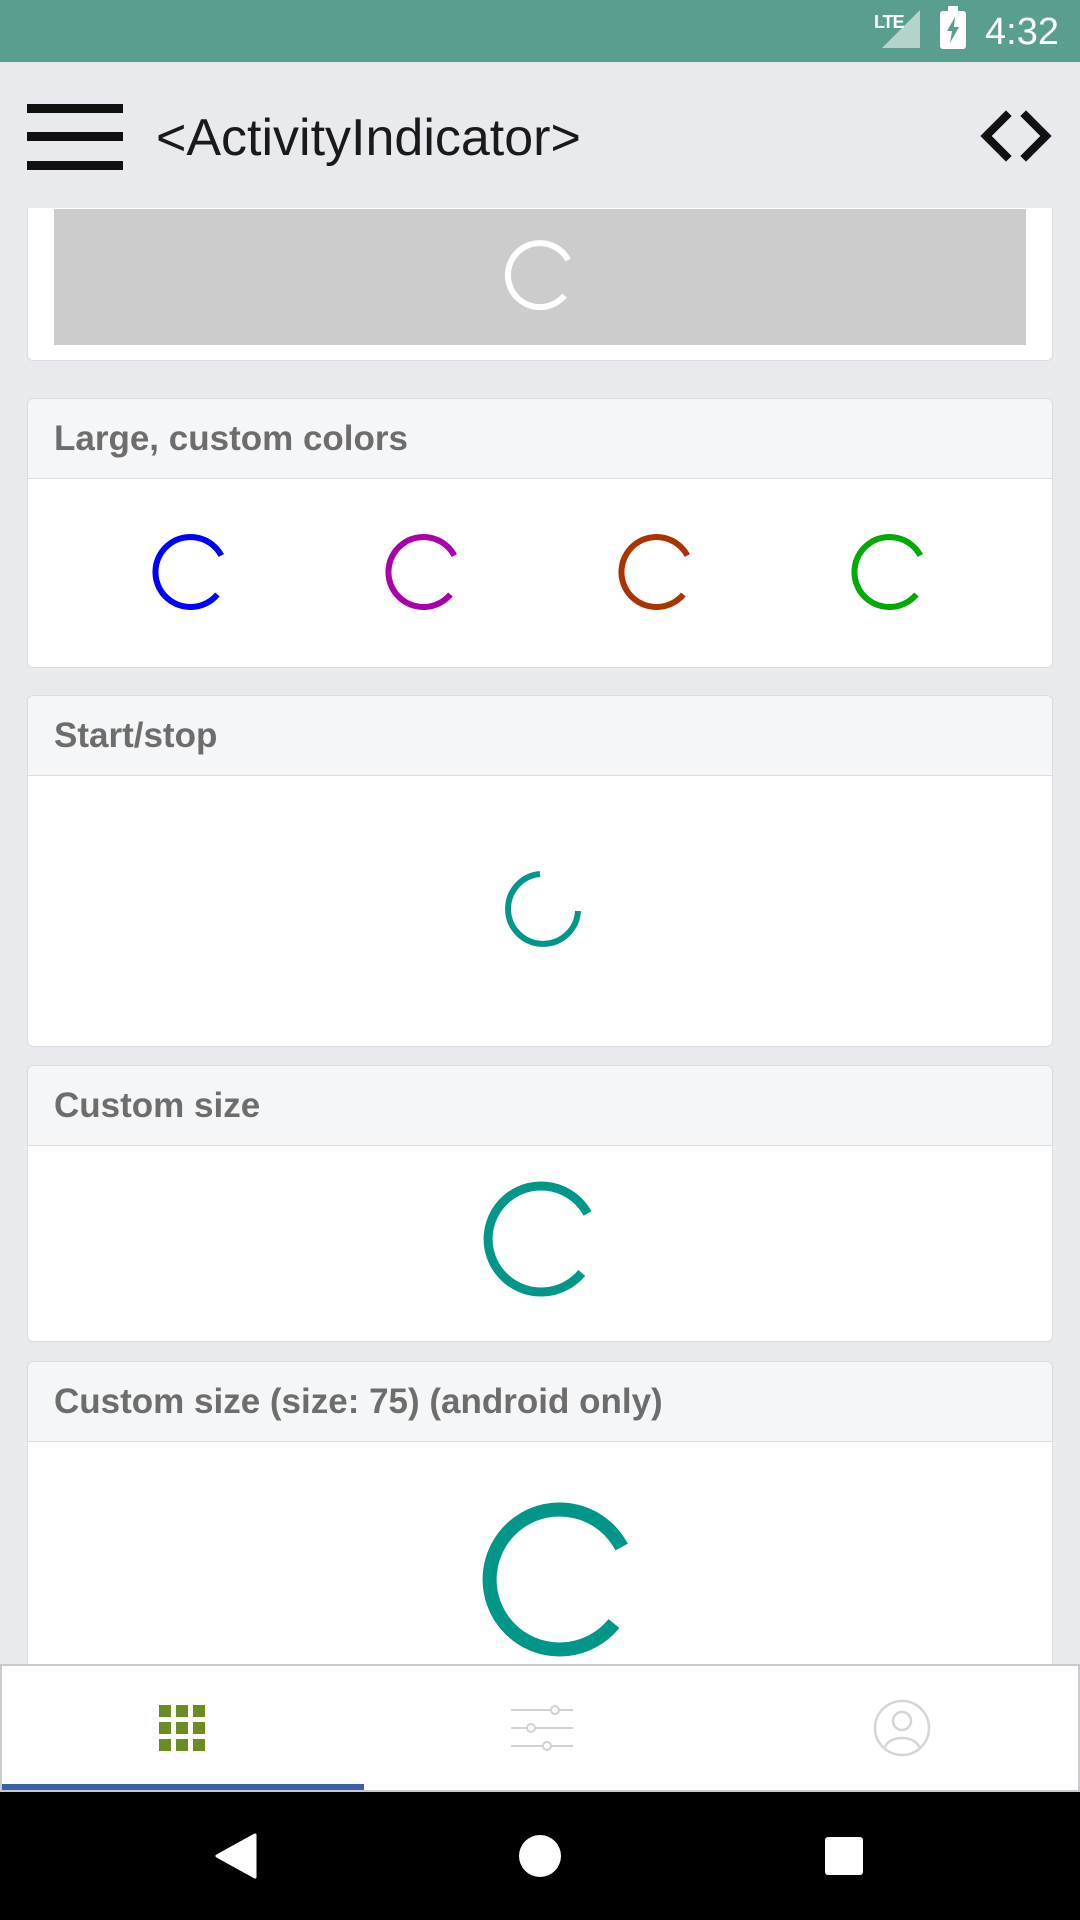 The image size is (1080, 1920). I want to click on user-icon, so click(902, 1728).